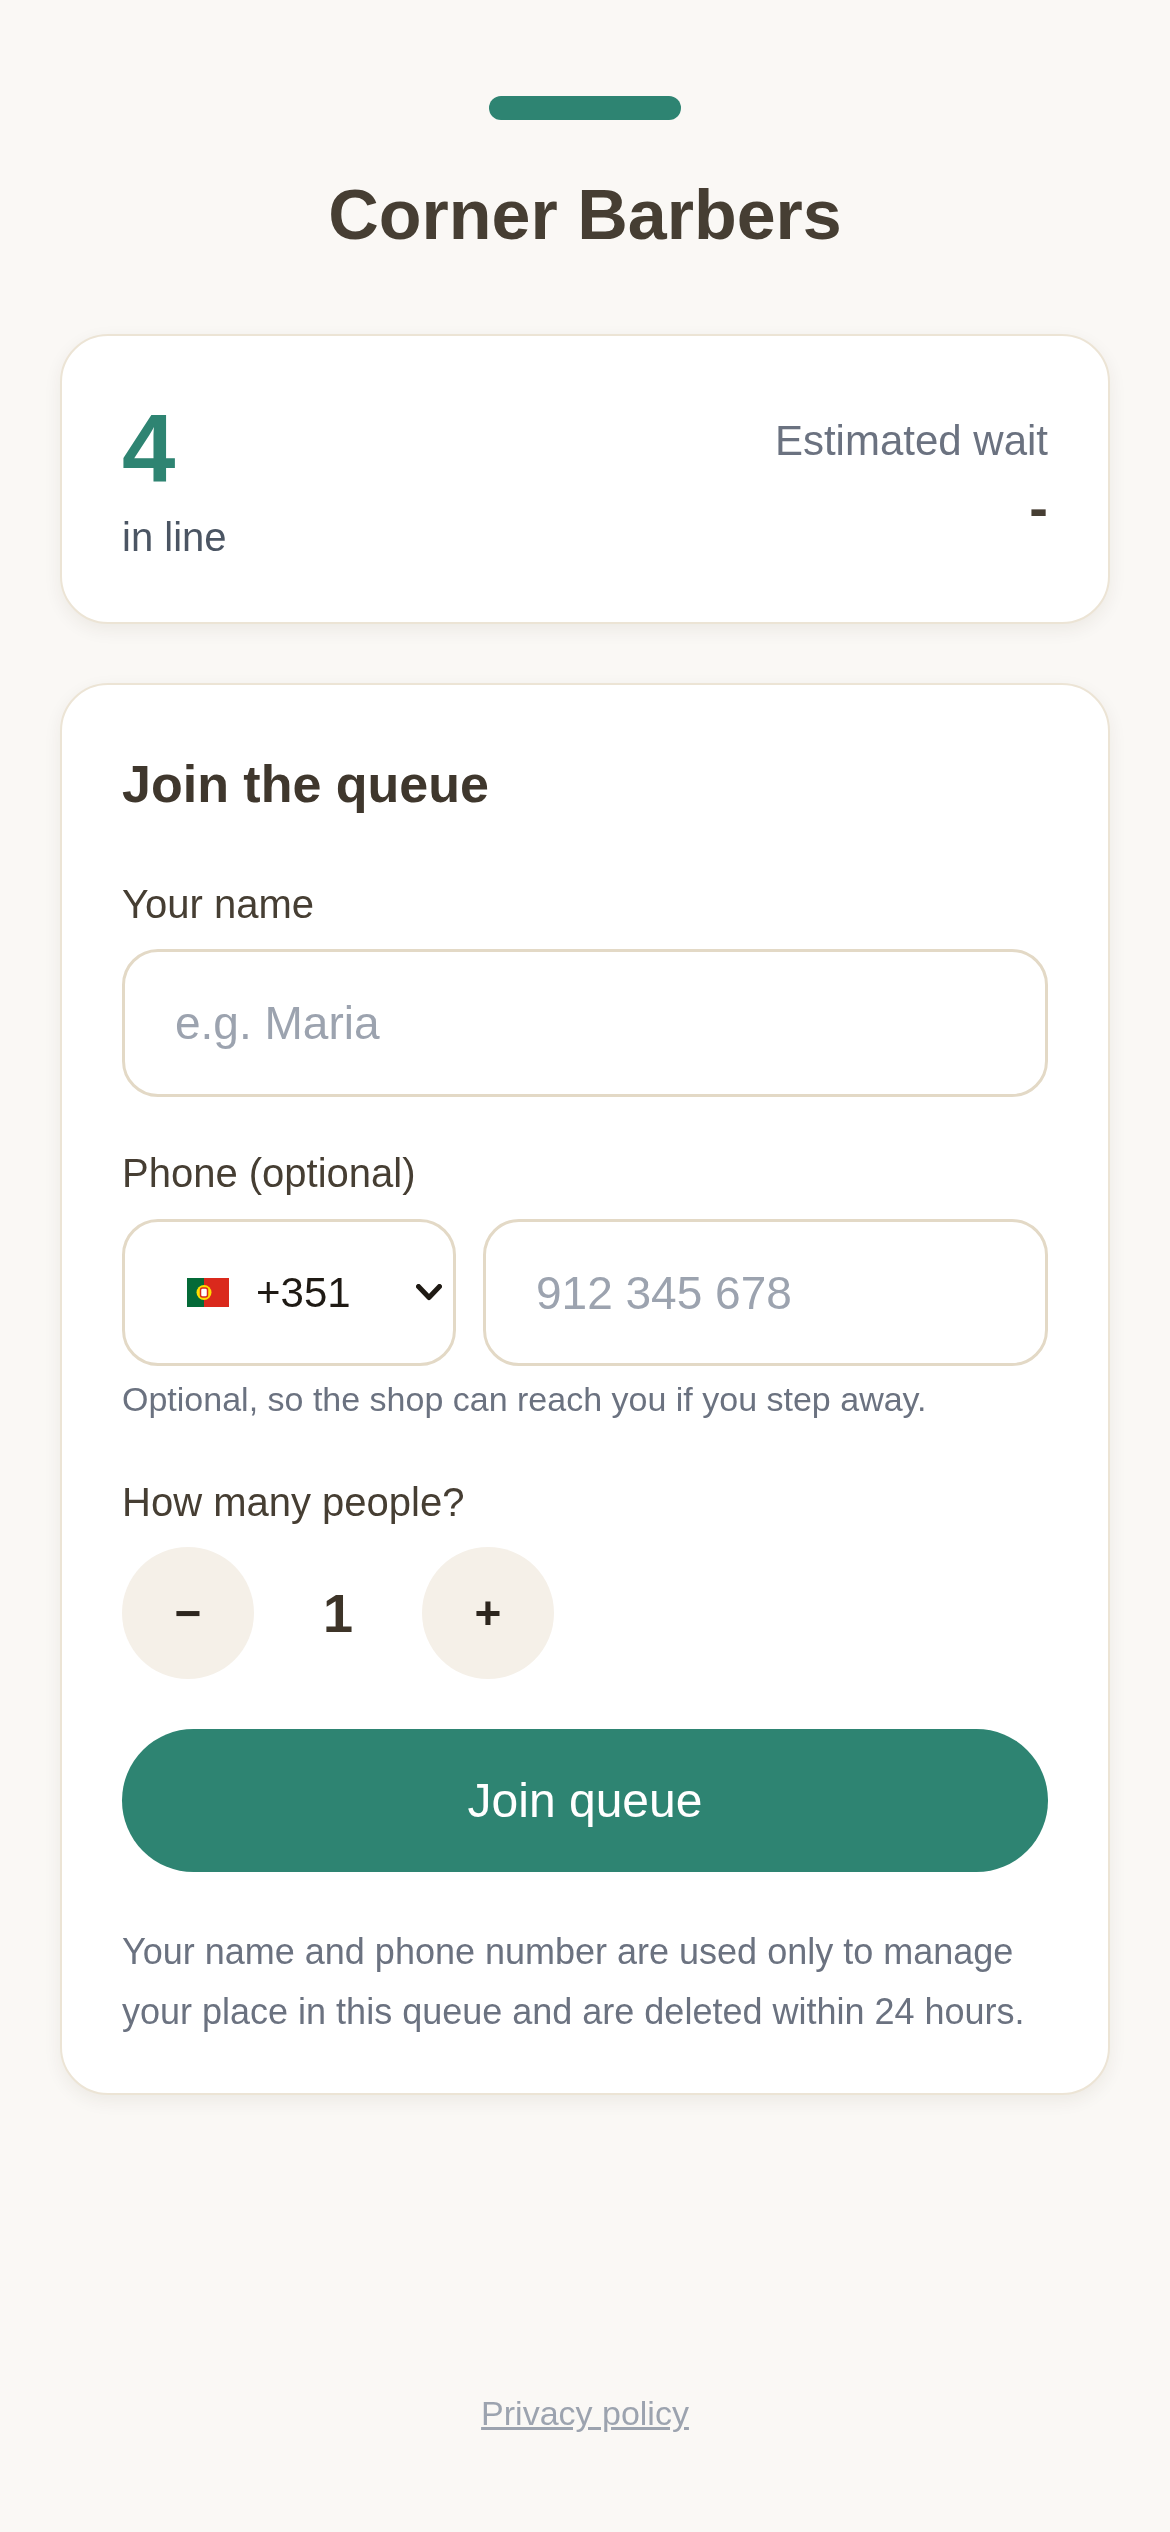 The height and width of the screenshot is (2532, 1170). Describe the element at coordinates (765, 1292) in the screenshot. I see `phone-input: 912 345 678` at that location.